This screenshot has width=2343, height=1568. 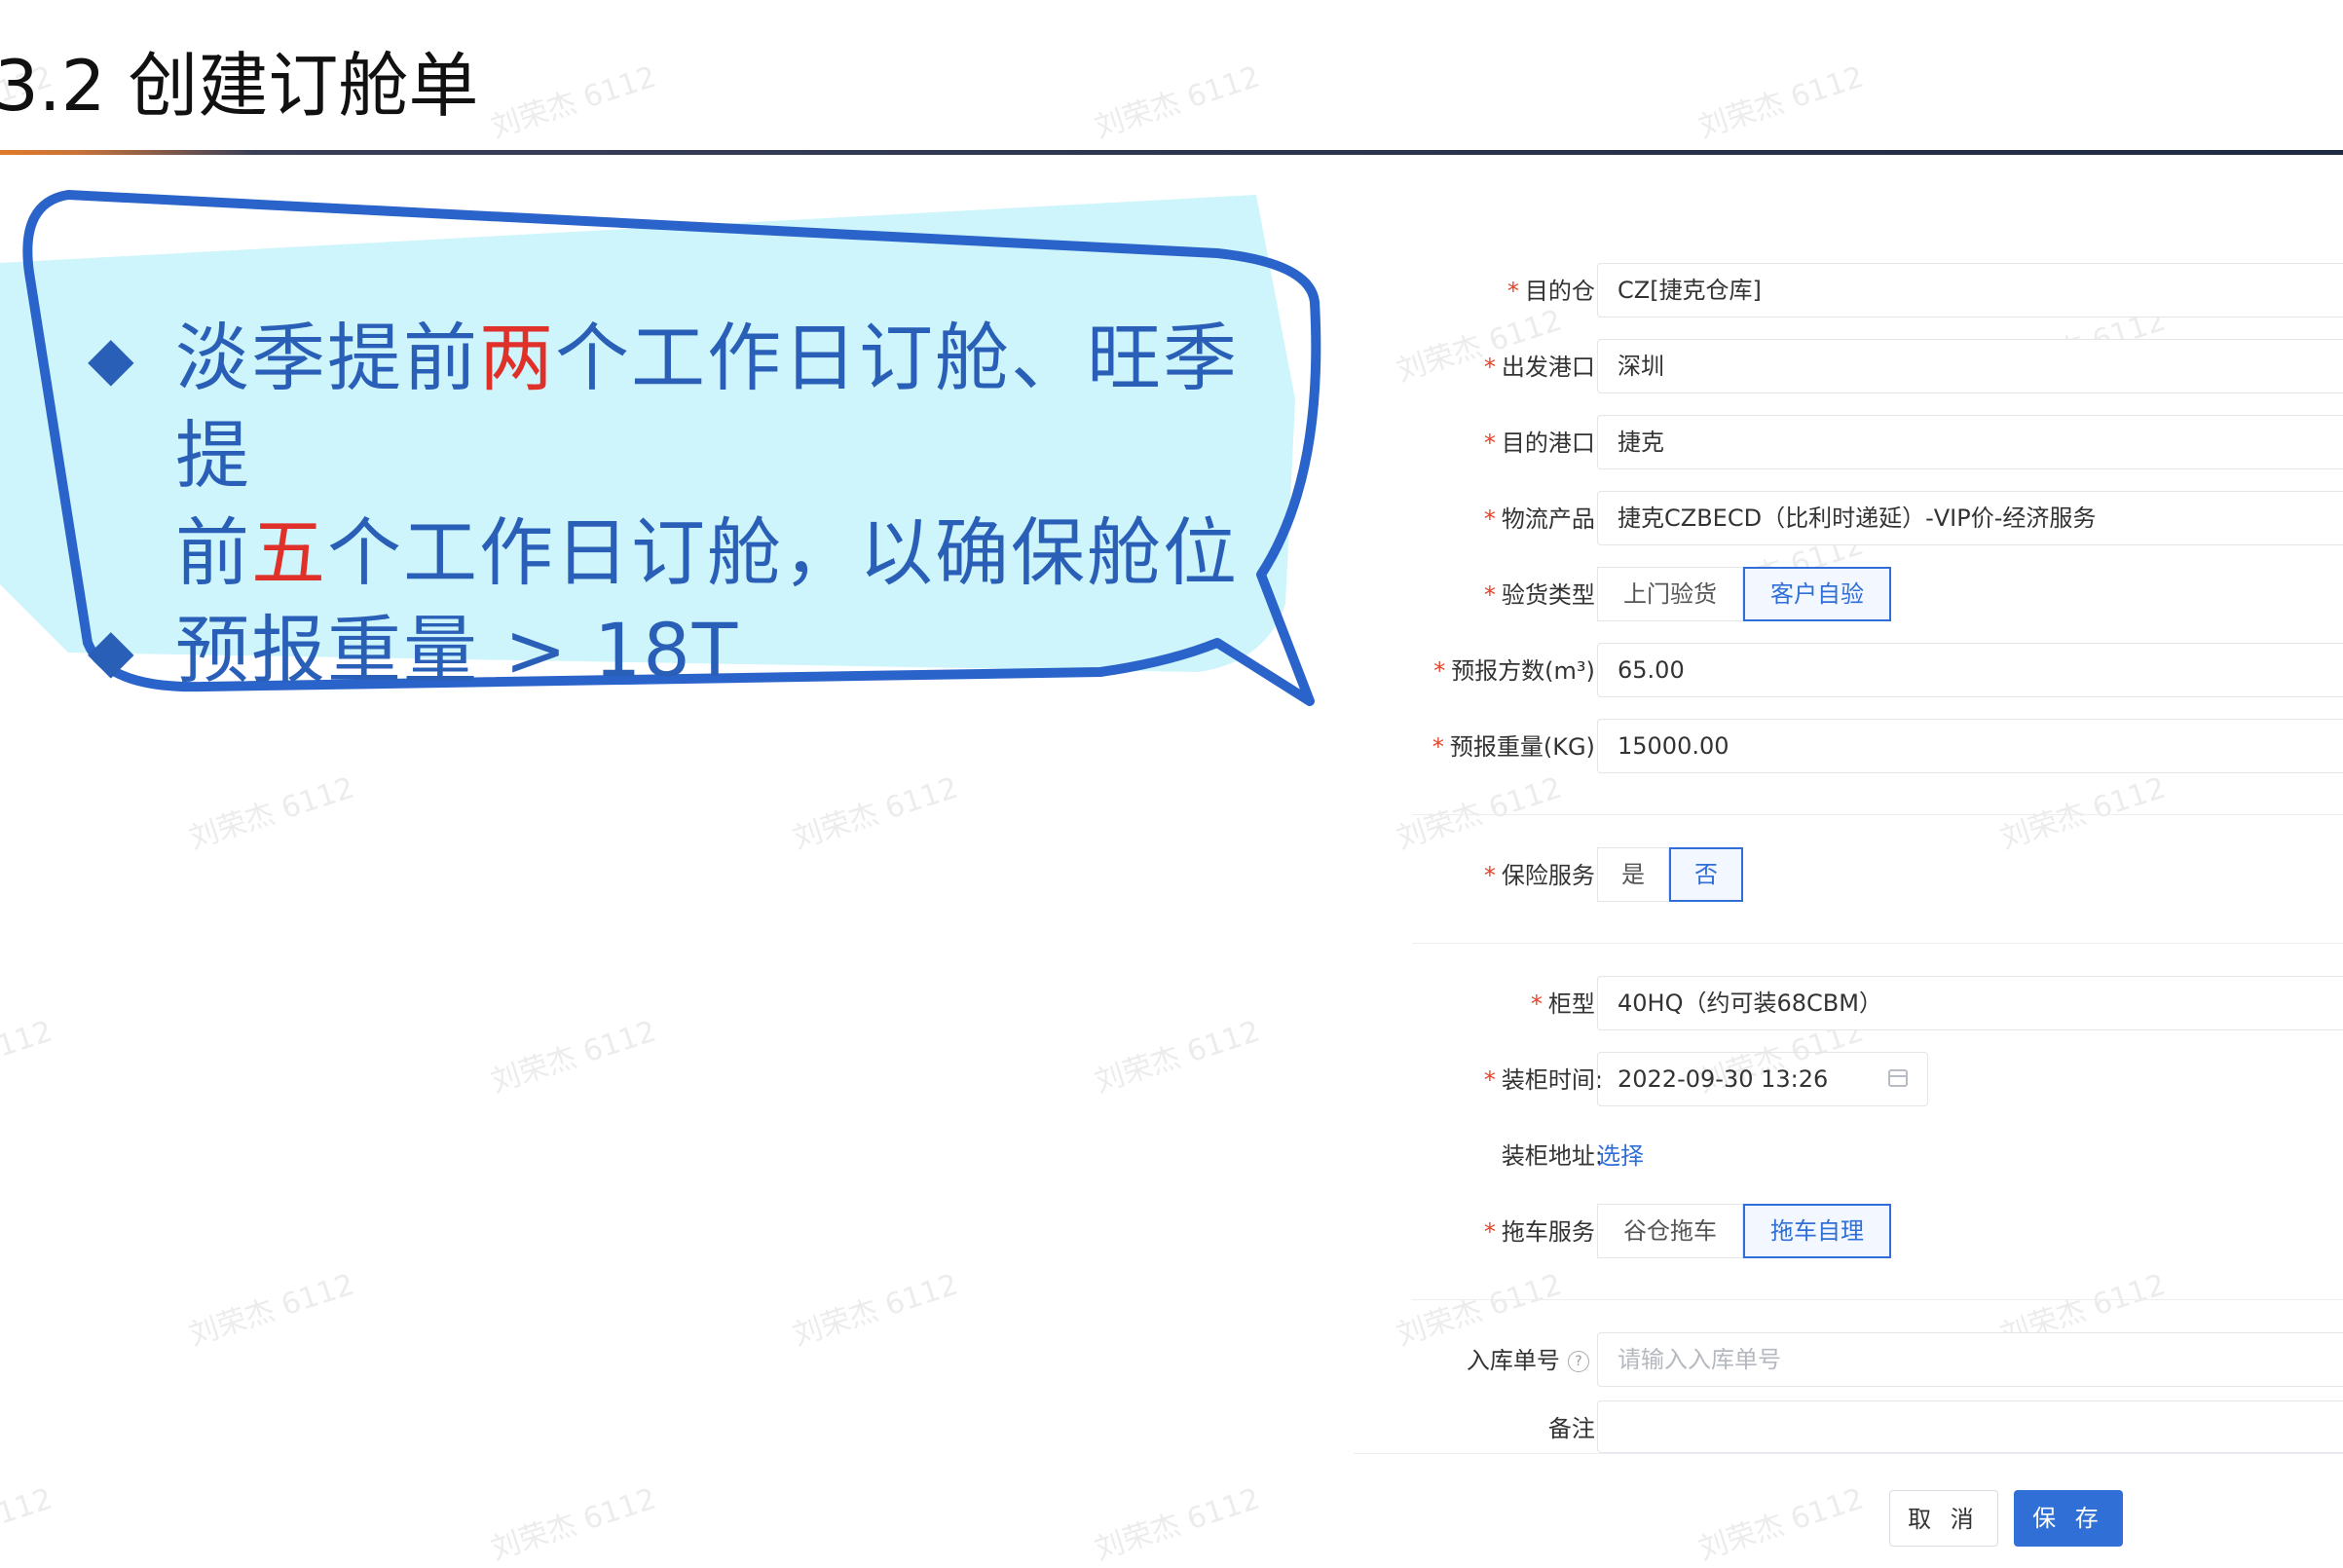 I want to click on row-departure-port: * 出发港口: 深圳, so click(x=1848, y=367).